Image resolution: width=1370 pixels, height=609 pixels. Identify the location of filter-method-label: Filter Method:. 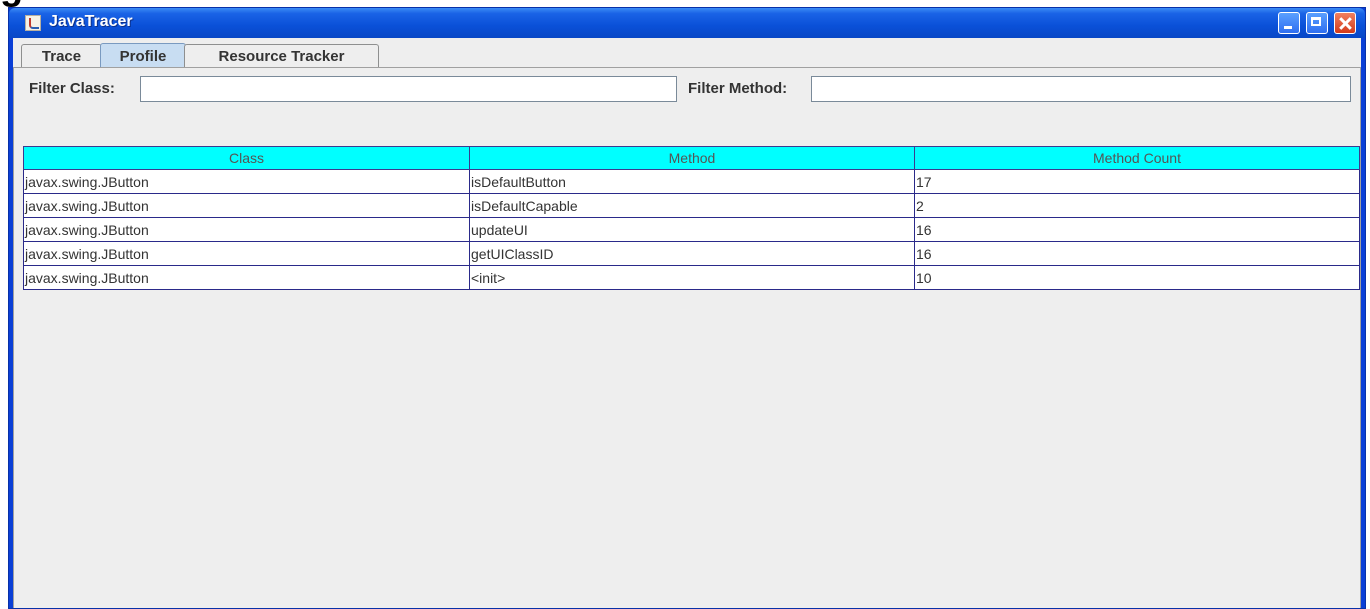
(738, 88).